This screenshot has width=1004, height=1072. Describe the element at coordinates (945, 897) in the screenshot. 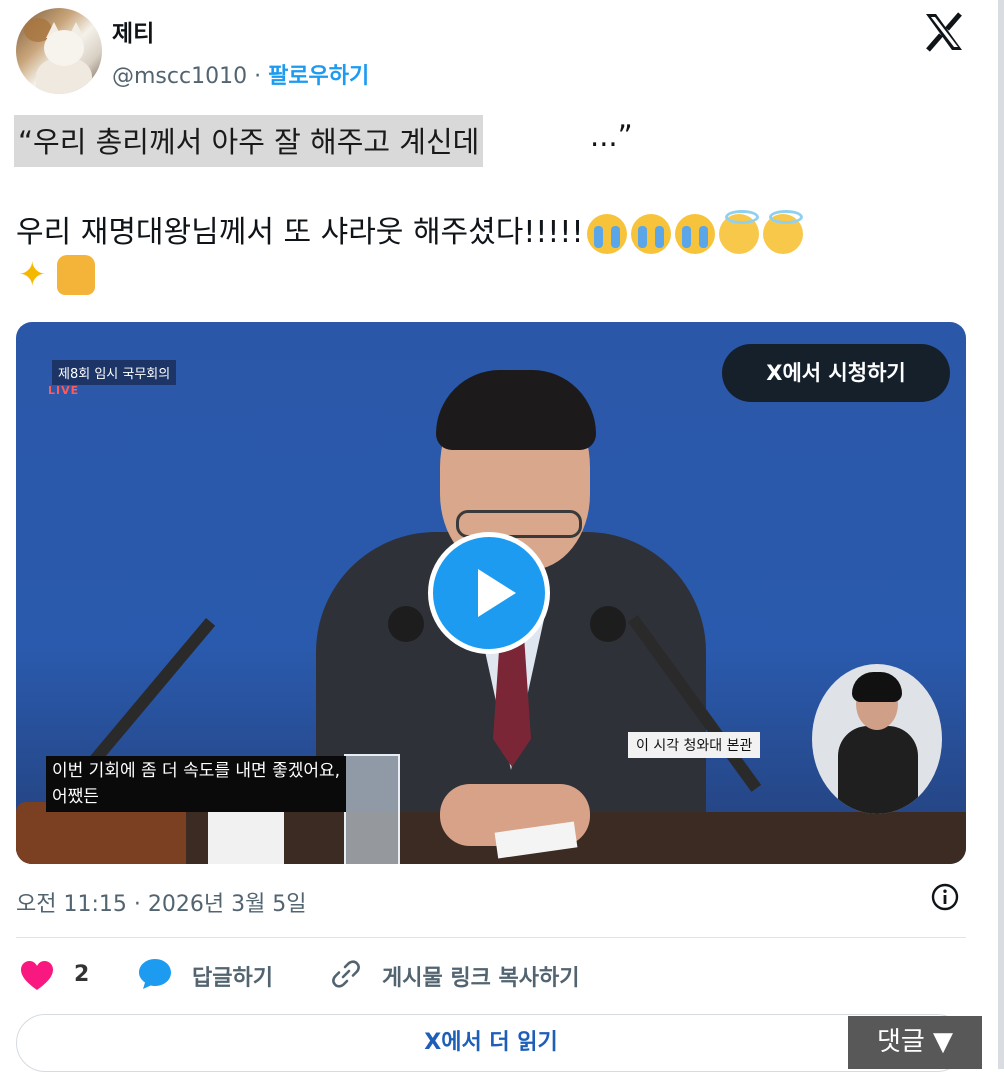

I see `info-icon` at that location.